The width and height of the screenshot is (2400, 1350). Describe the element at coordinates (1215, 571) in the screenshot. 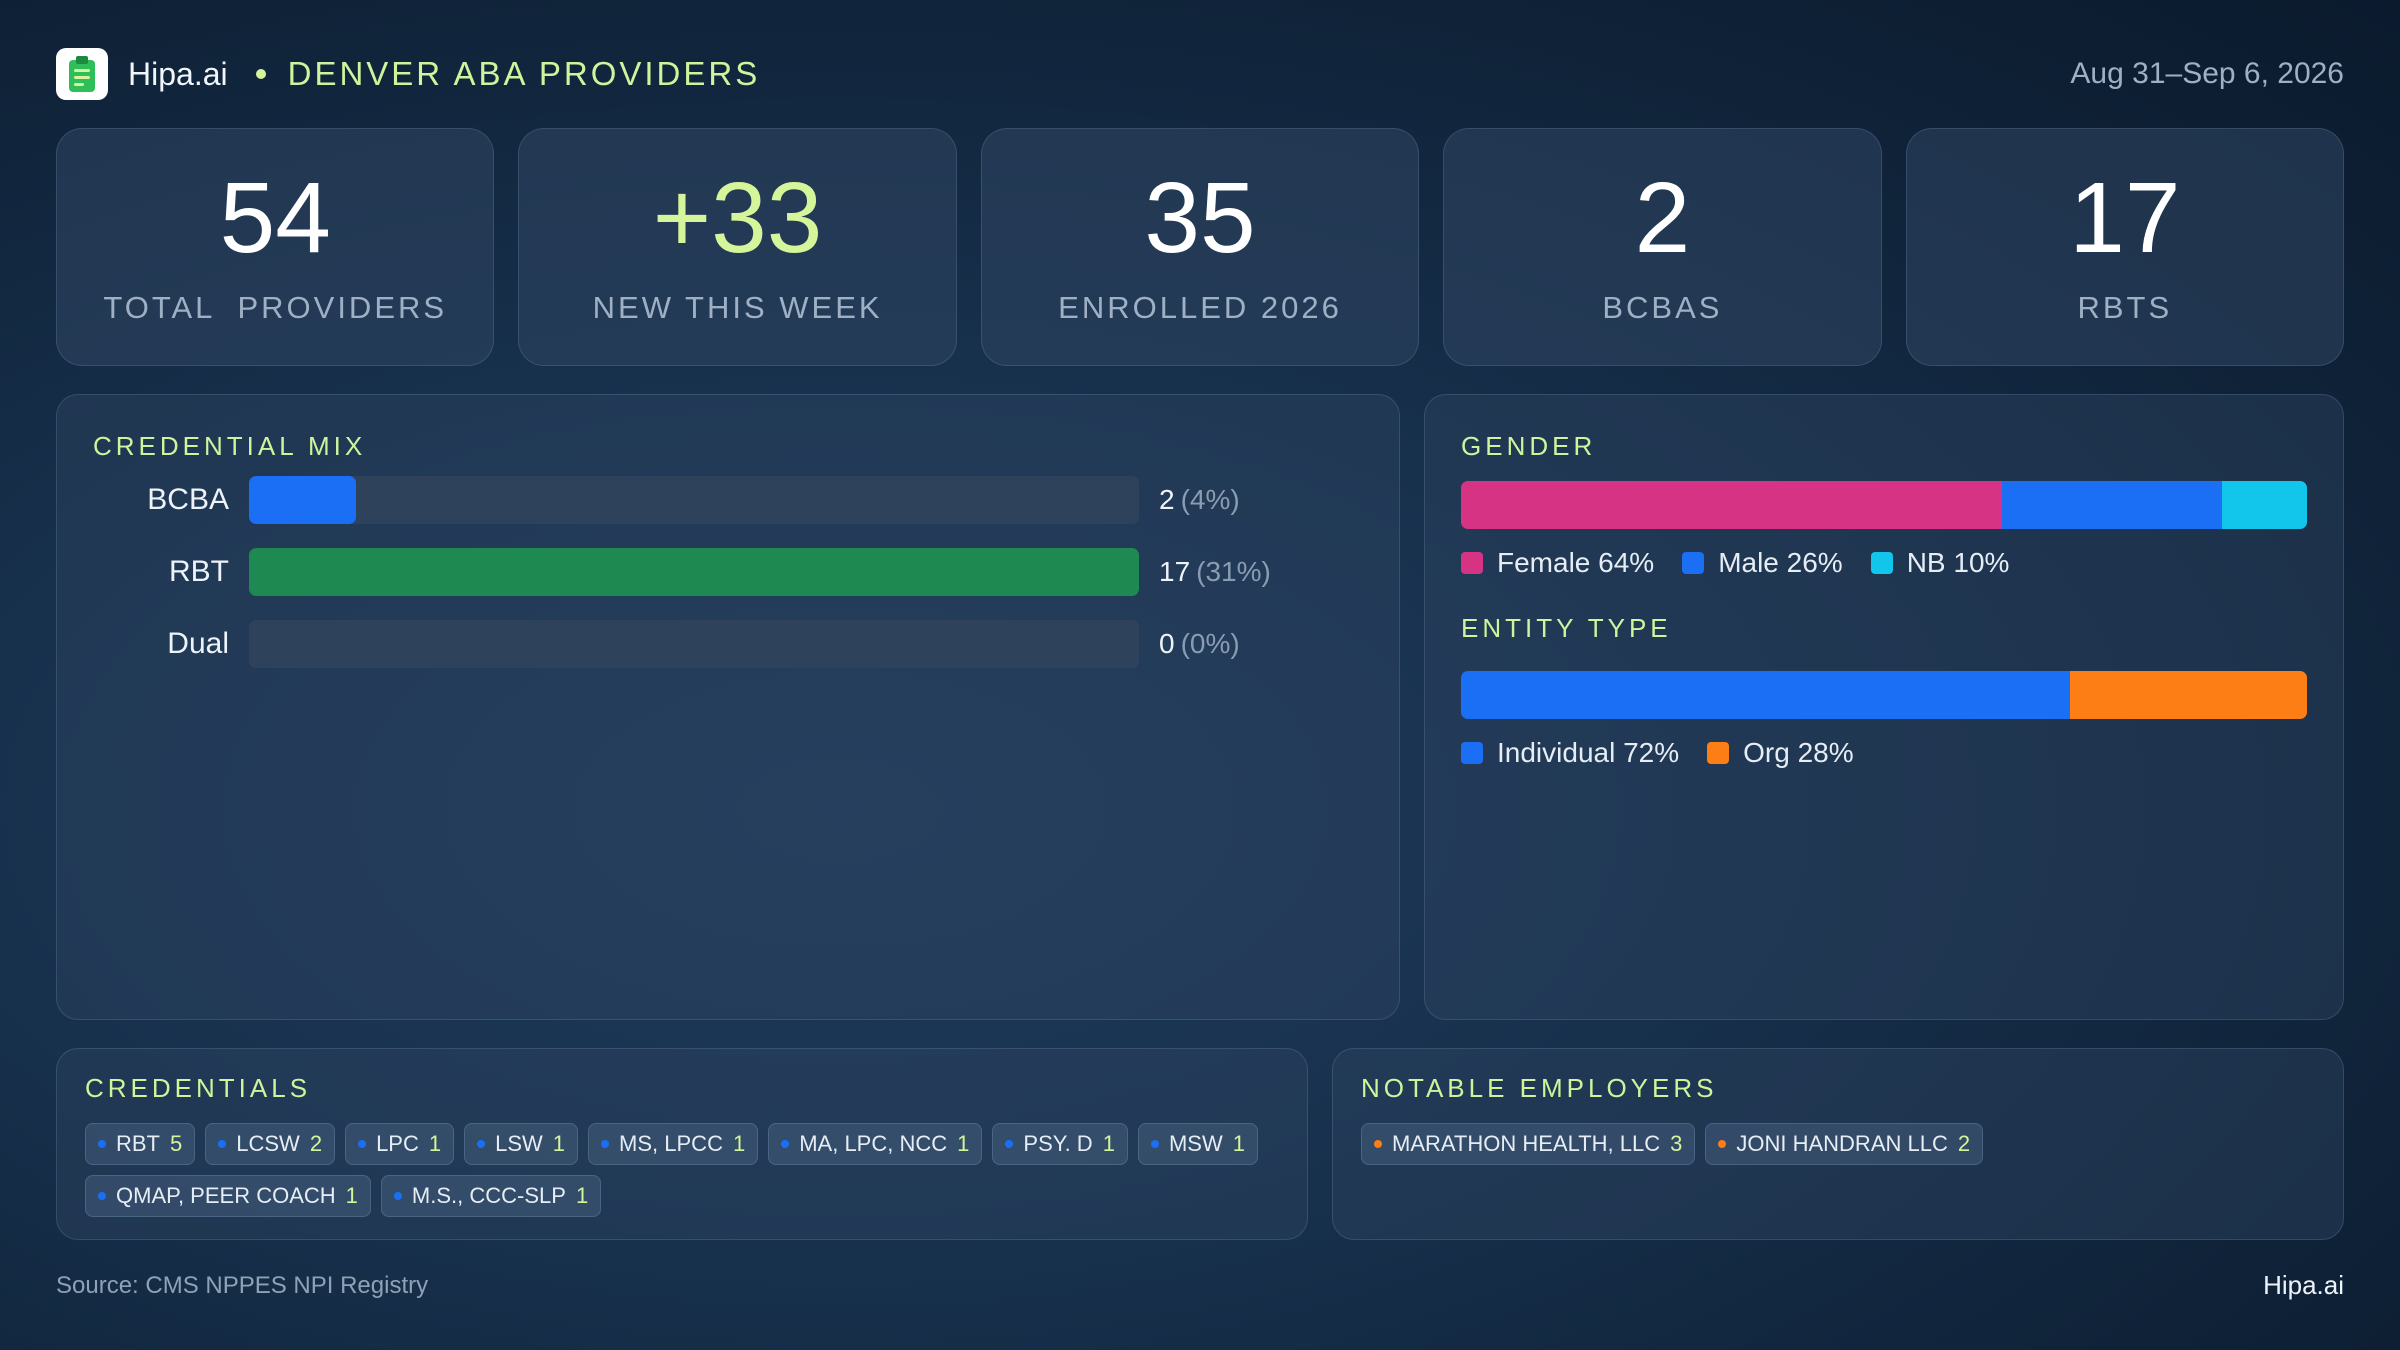

I see `mix-value: 17 (31%)` at that location.